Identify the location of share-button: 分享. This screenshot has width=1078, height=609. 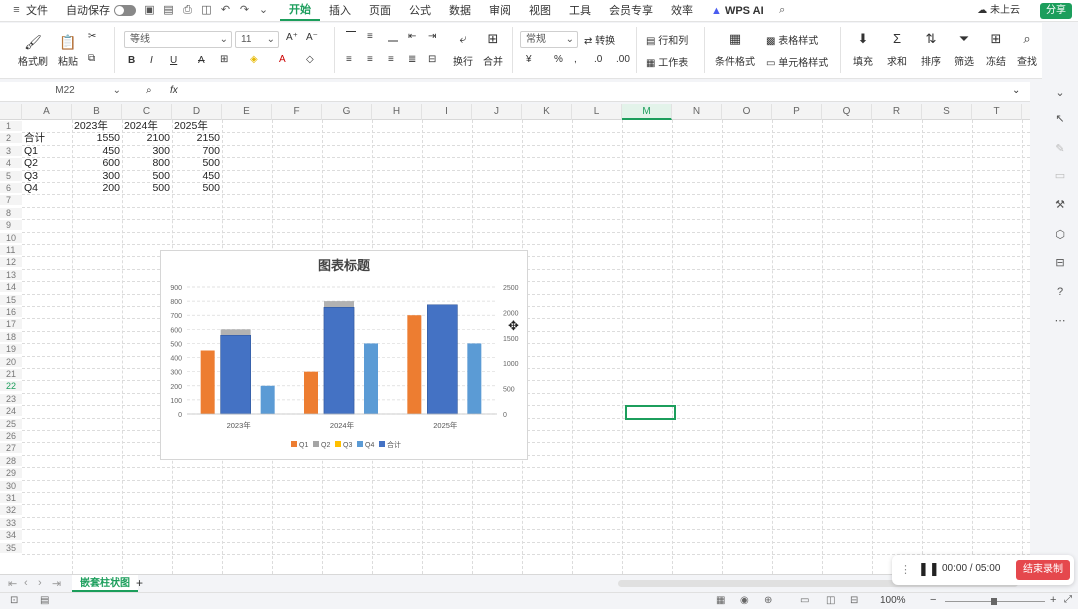
(1056, 11).